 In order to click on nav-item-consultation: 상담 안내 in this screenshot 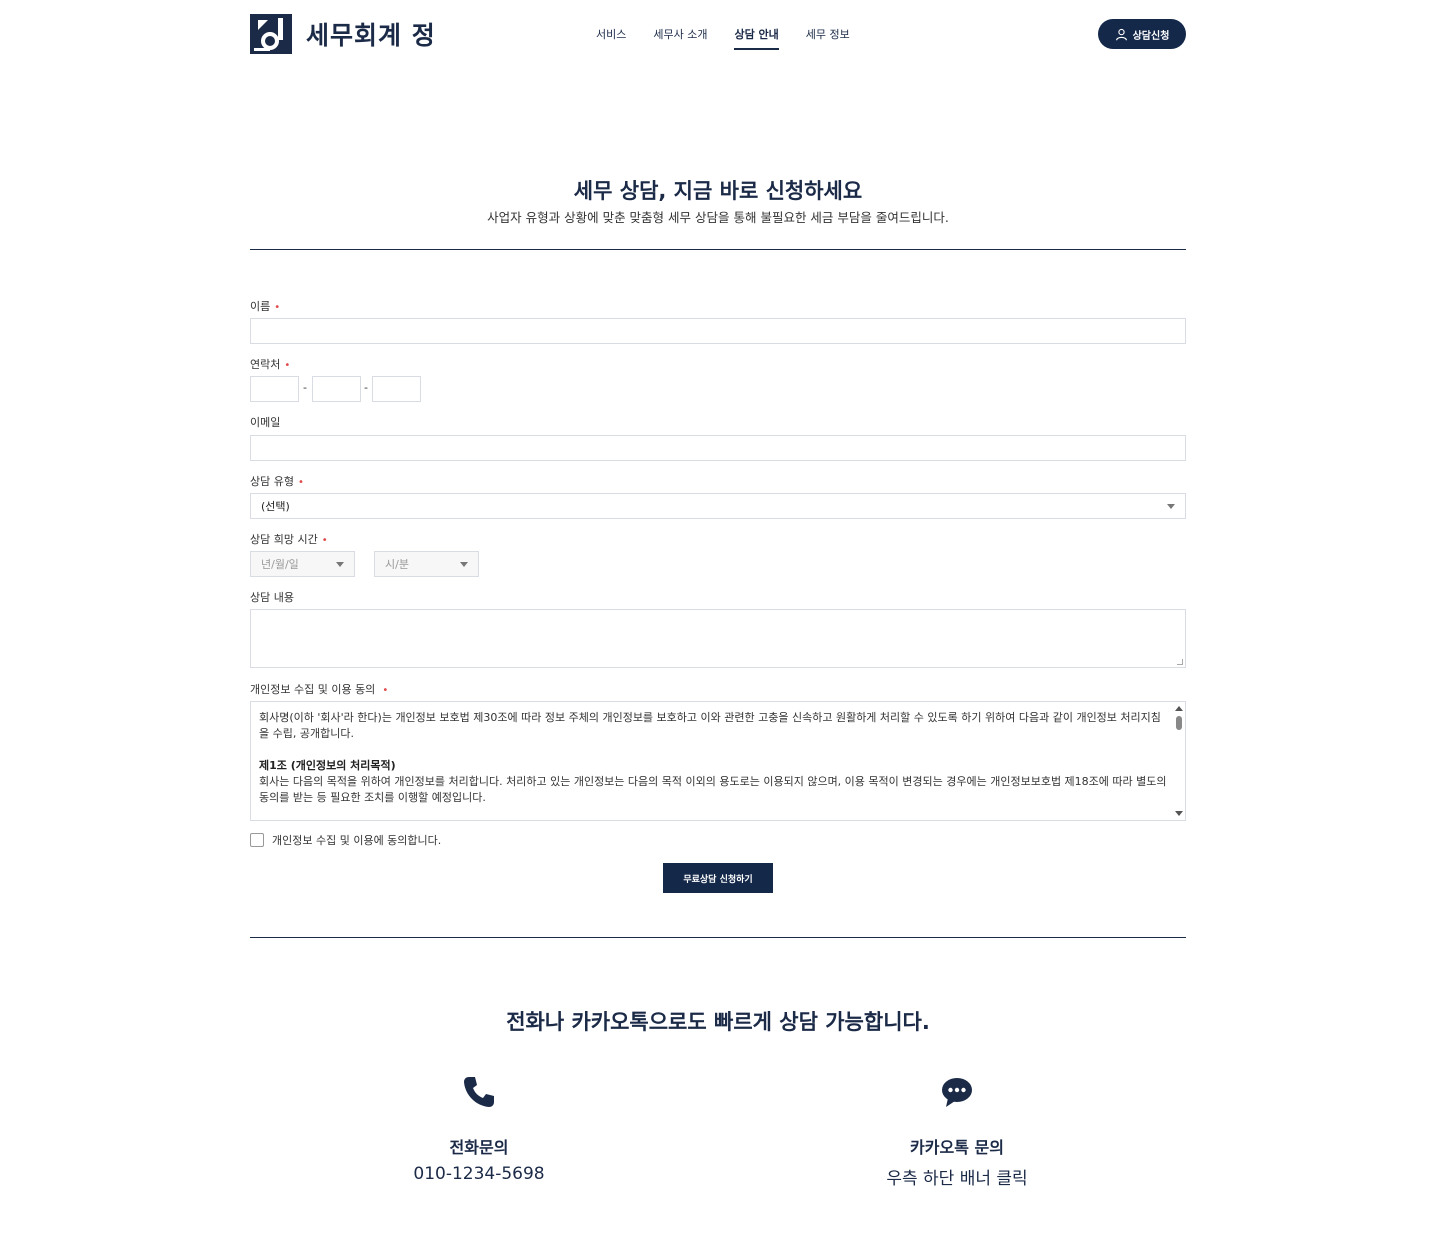, I will do `click(756, 38)`.